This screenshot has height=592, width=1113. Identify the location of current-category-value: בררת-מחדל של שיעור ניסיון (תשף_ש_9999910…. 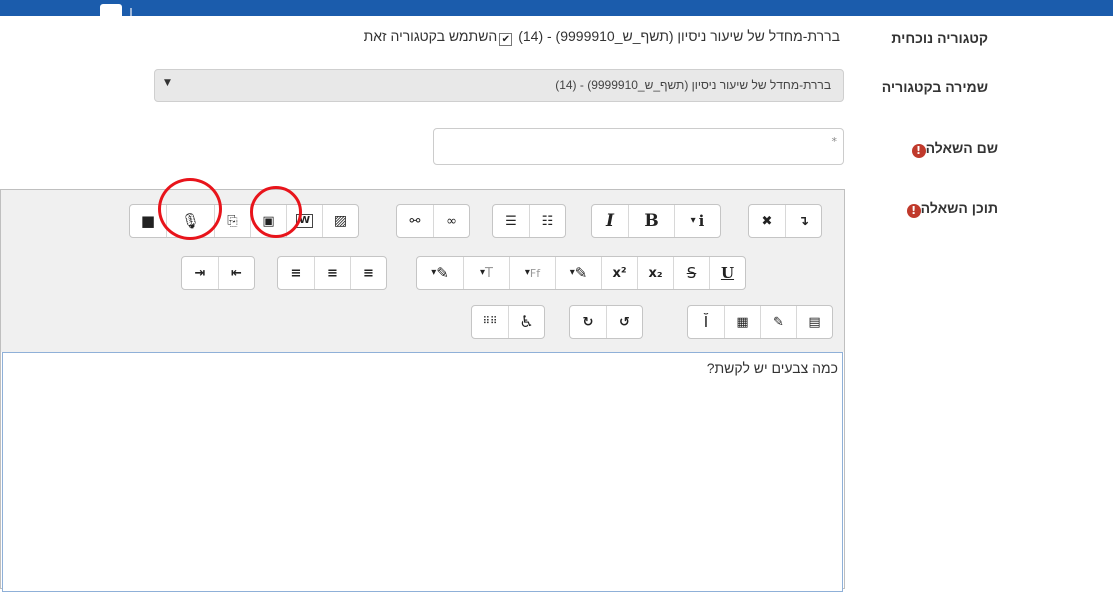
(679, 36).